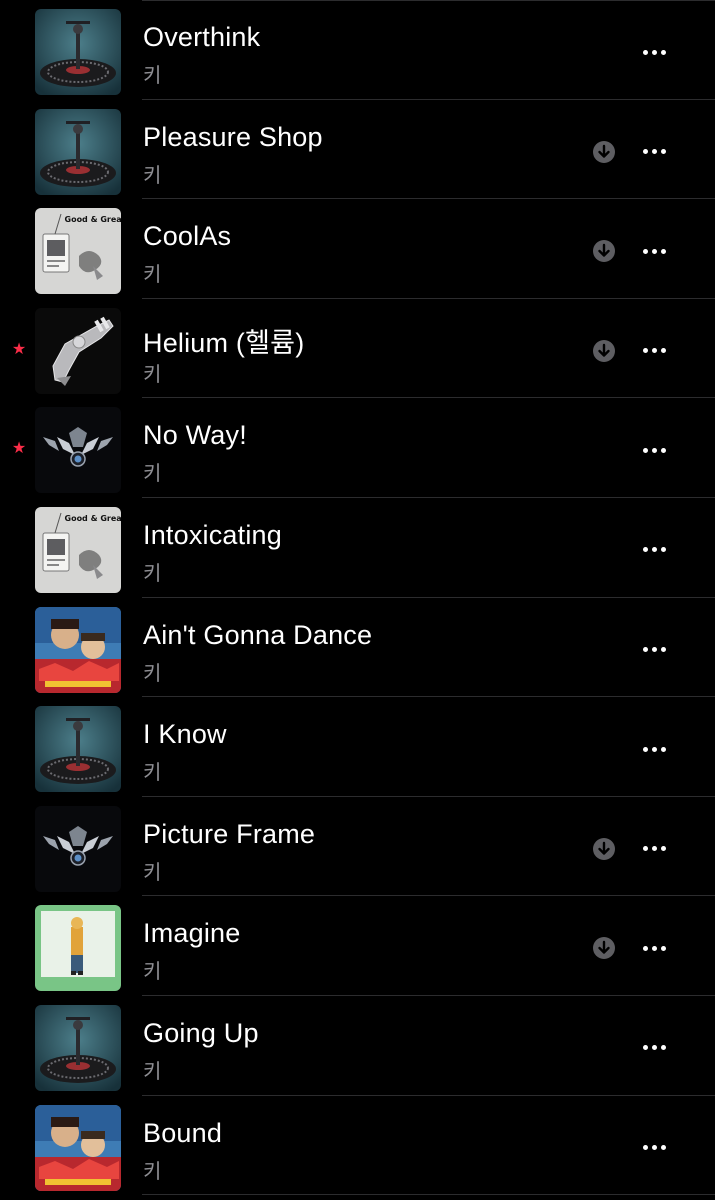  I want to click on song-row: Picture Frame 키, so click(357, 847).